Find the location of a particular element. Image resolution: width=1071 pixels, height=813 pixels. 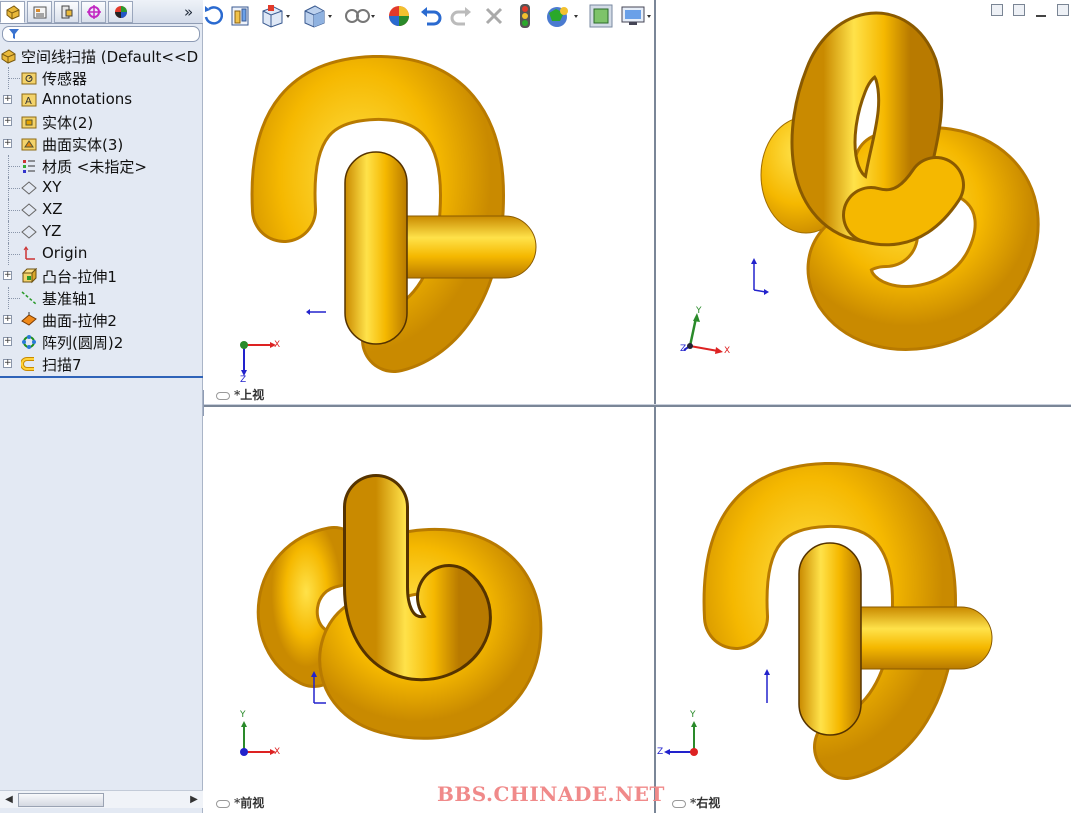

cancel-icon is located at coordinates (494, 16).